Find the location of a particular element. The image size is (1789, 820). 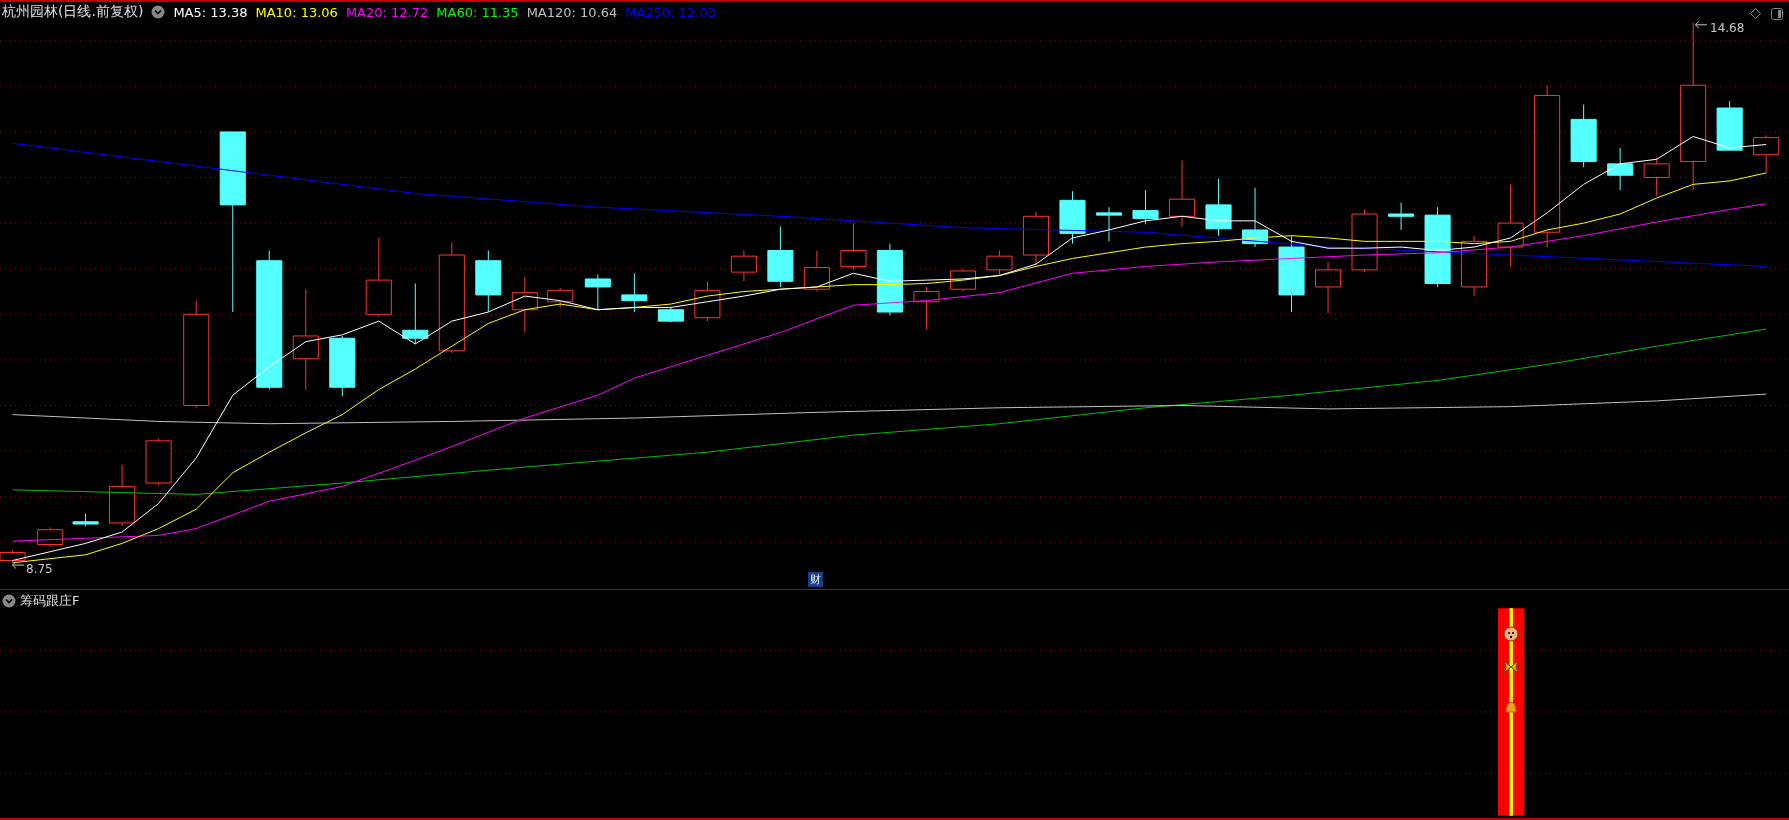

low-price-label: 8.75 is located at coordinates (39, 569).